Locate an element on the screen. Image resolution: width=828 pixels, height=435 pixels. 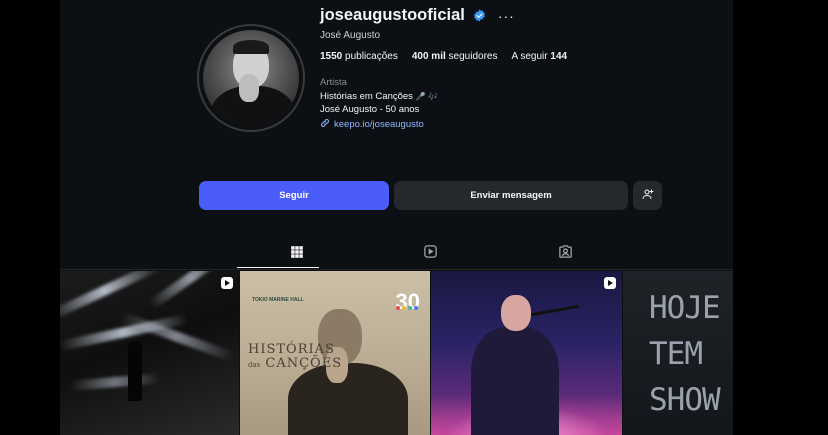
tab-posts is located at coordinates (297, 254).